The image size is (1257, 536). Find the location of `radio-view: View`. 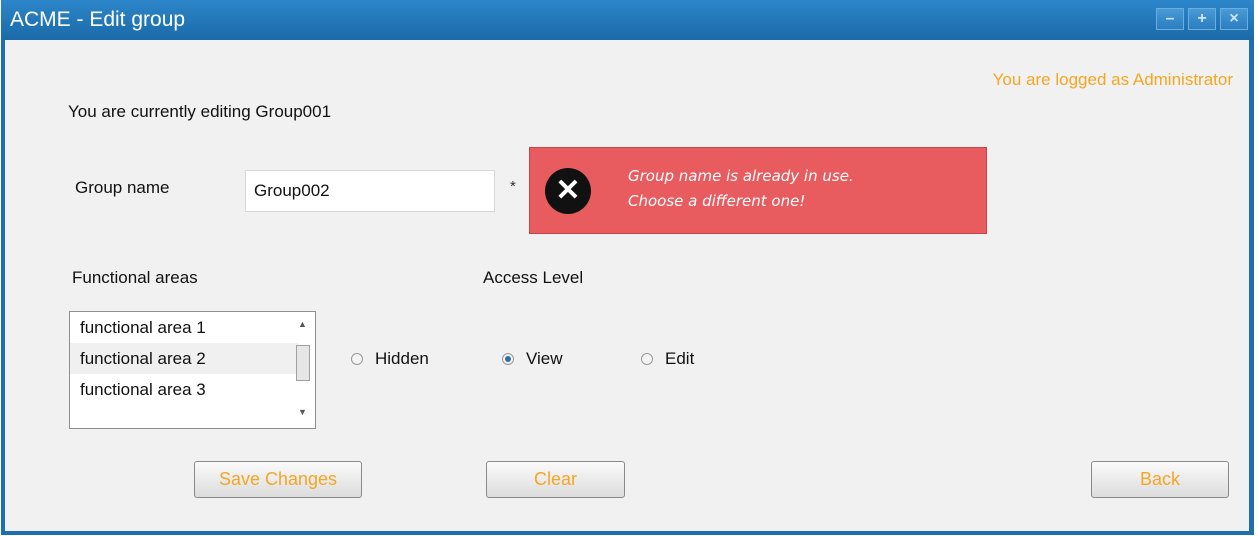

radio-view: View is located at coordinates (532, 359).